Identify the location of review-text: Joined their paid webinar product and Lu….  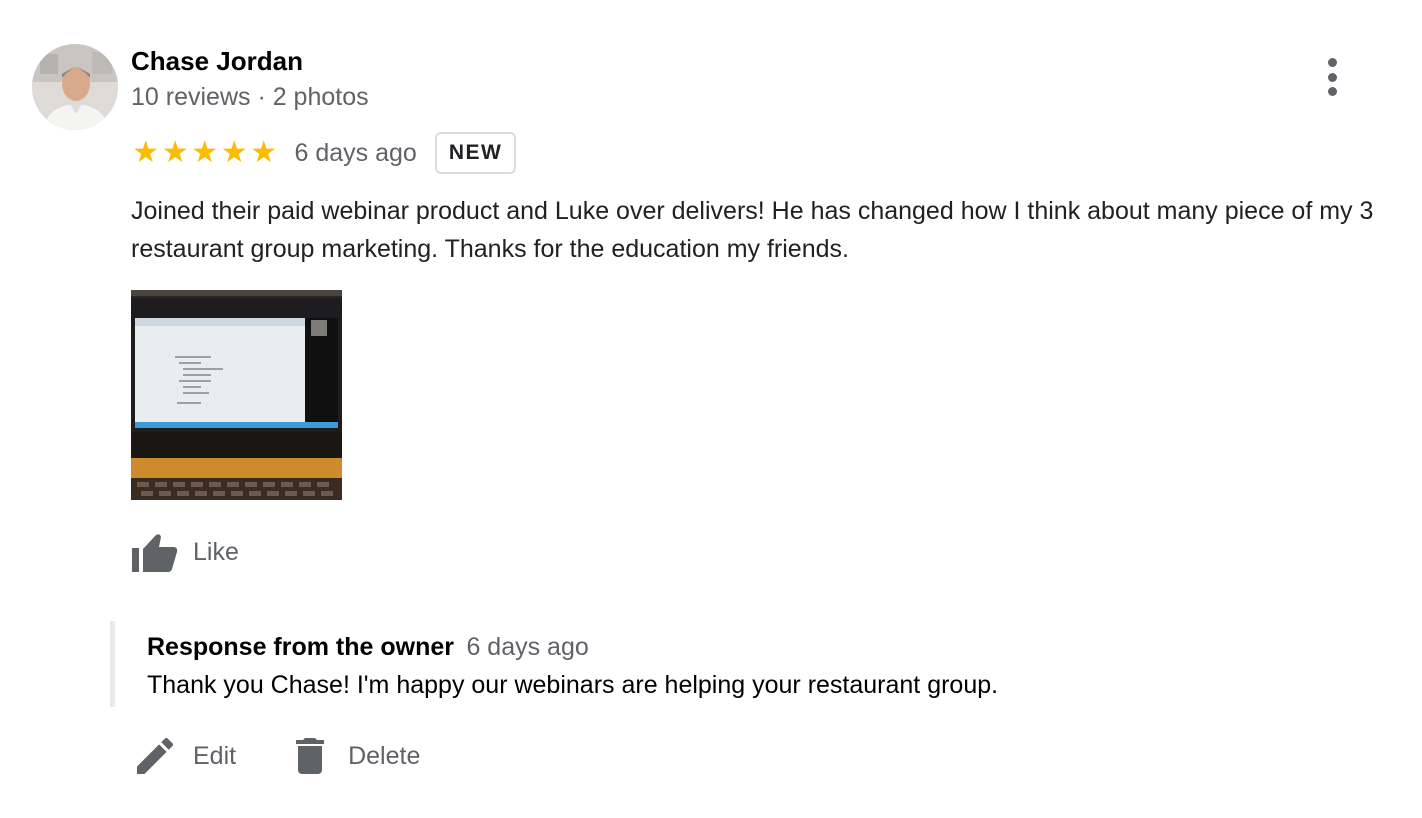
(752, 230).